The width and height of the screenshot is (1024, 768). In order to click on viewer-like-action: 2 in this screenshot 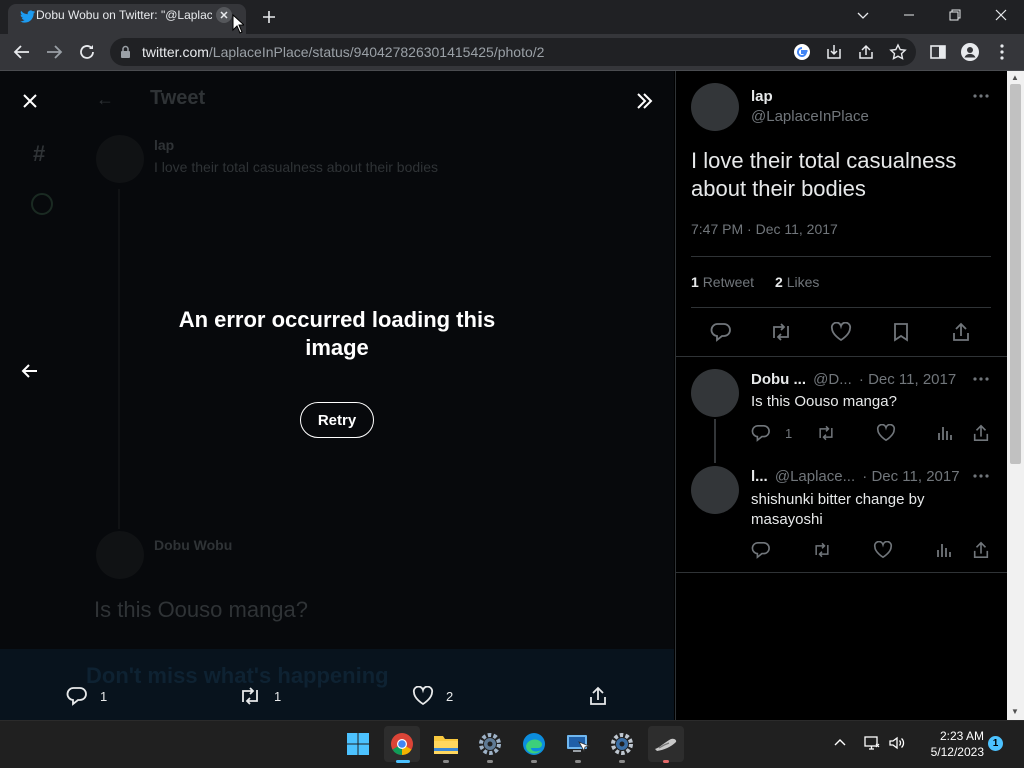, I will do `click(432, 696)`.